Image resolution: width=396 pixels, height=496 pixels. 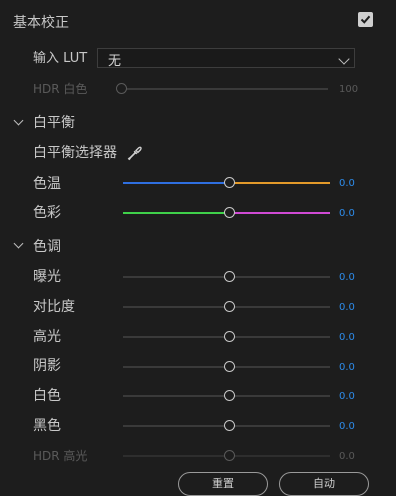 What do you see at coordinates (174, 183) in the screenshot?
I see `temperature-track-left` at bounding box center [174, 183].